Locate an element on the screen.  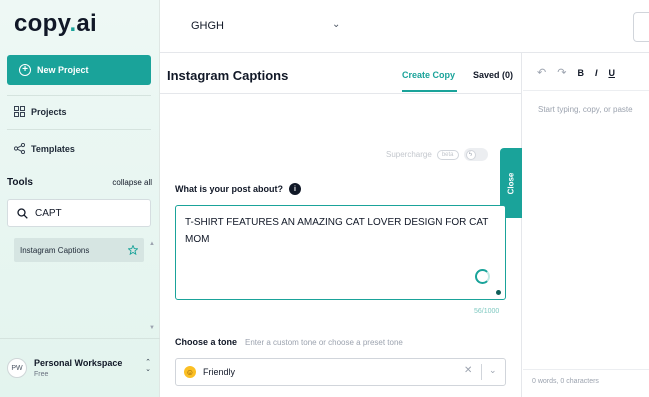
smiley-icon: ☺ is located at coordinates (190, 372).